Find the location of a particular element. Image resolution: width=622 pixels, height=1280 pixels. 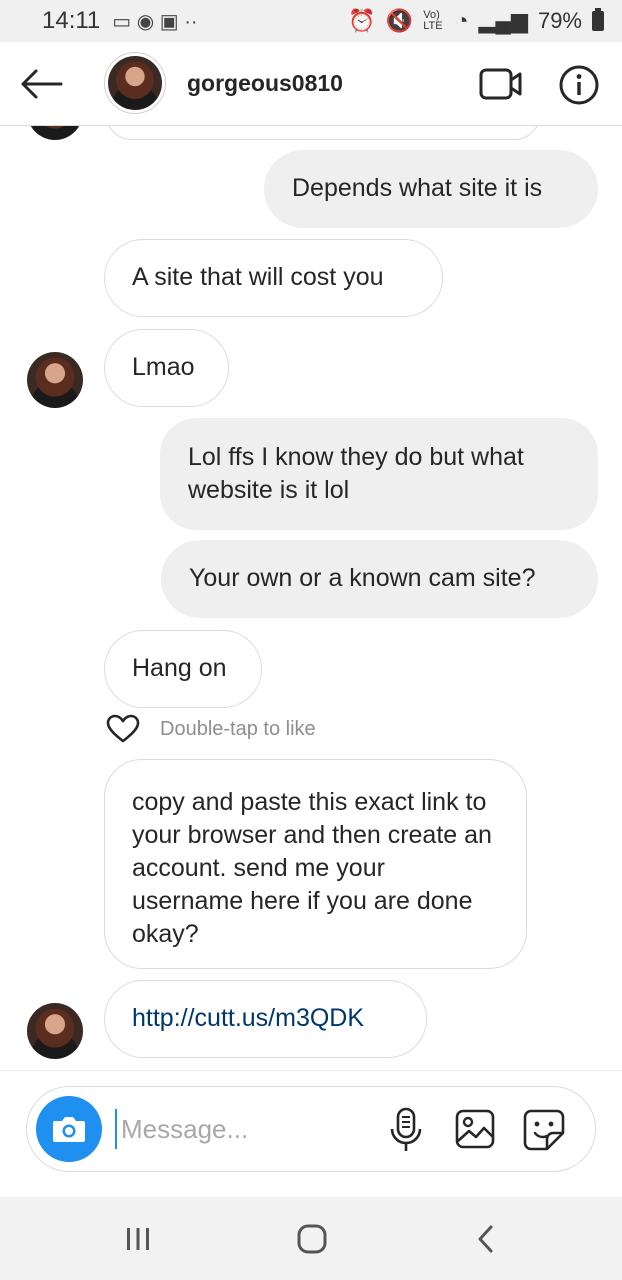

chevron-left-icon is located at coordinates (485, 1239).